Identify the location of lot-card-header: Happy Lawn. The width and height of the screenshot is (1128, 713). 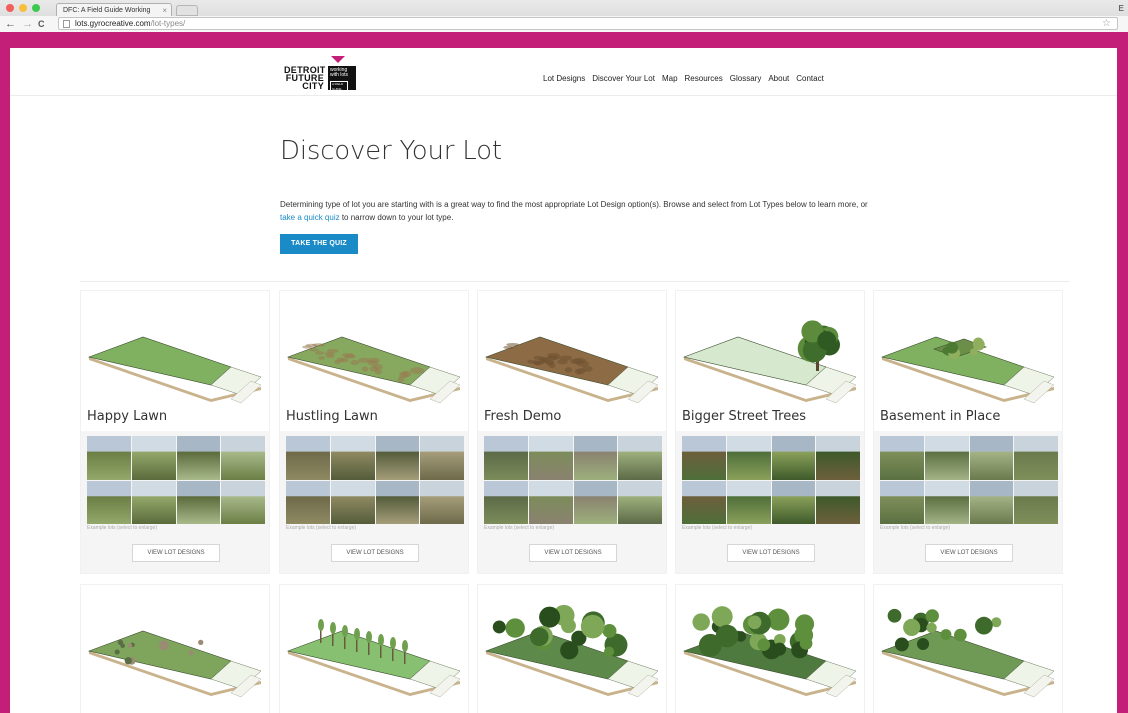
(175, 361).